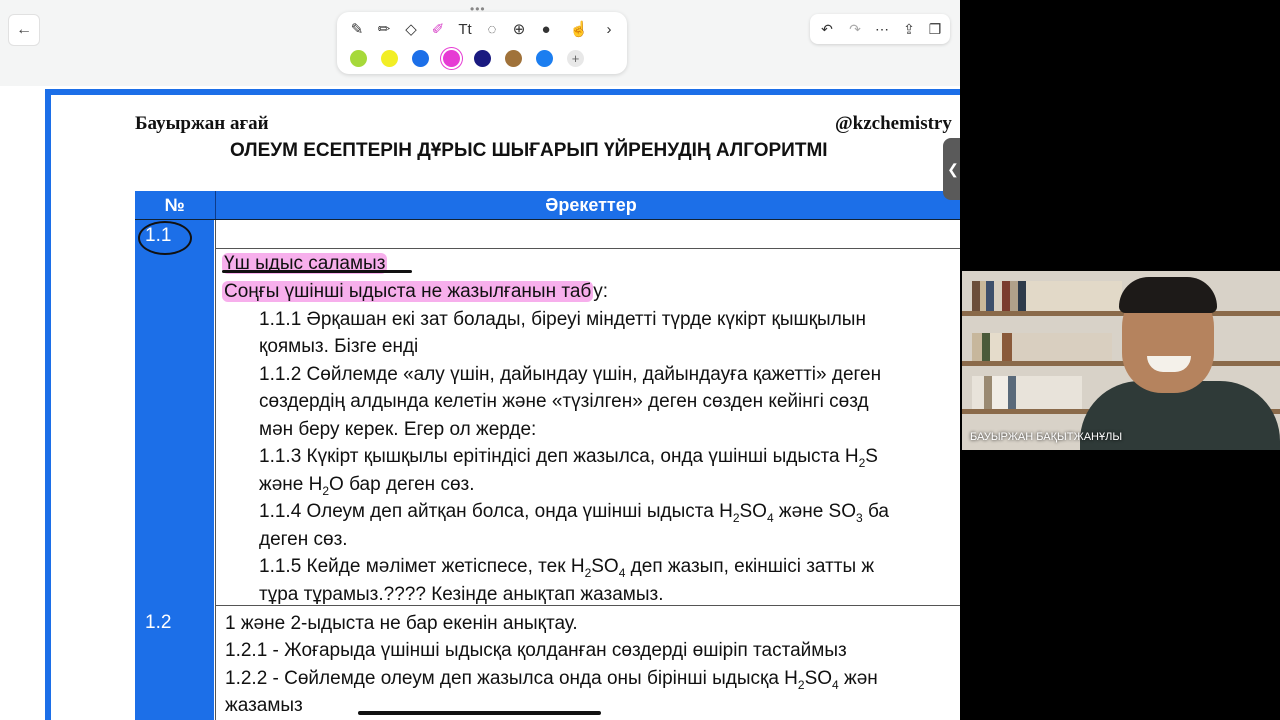 The height and width of the screenshot is (720, 1280). Describe the element at coordinates (871, 456) in the screenshot. I see `text-fragment: S` at that location.